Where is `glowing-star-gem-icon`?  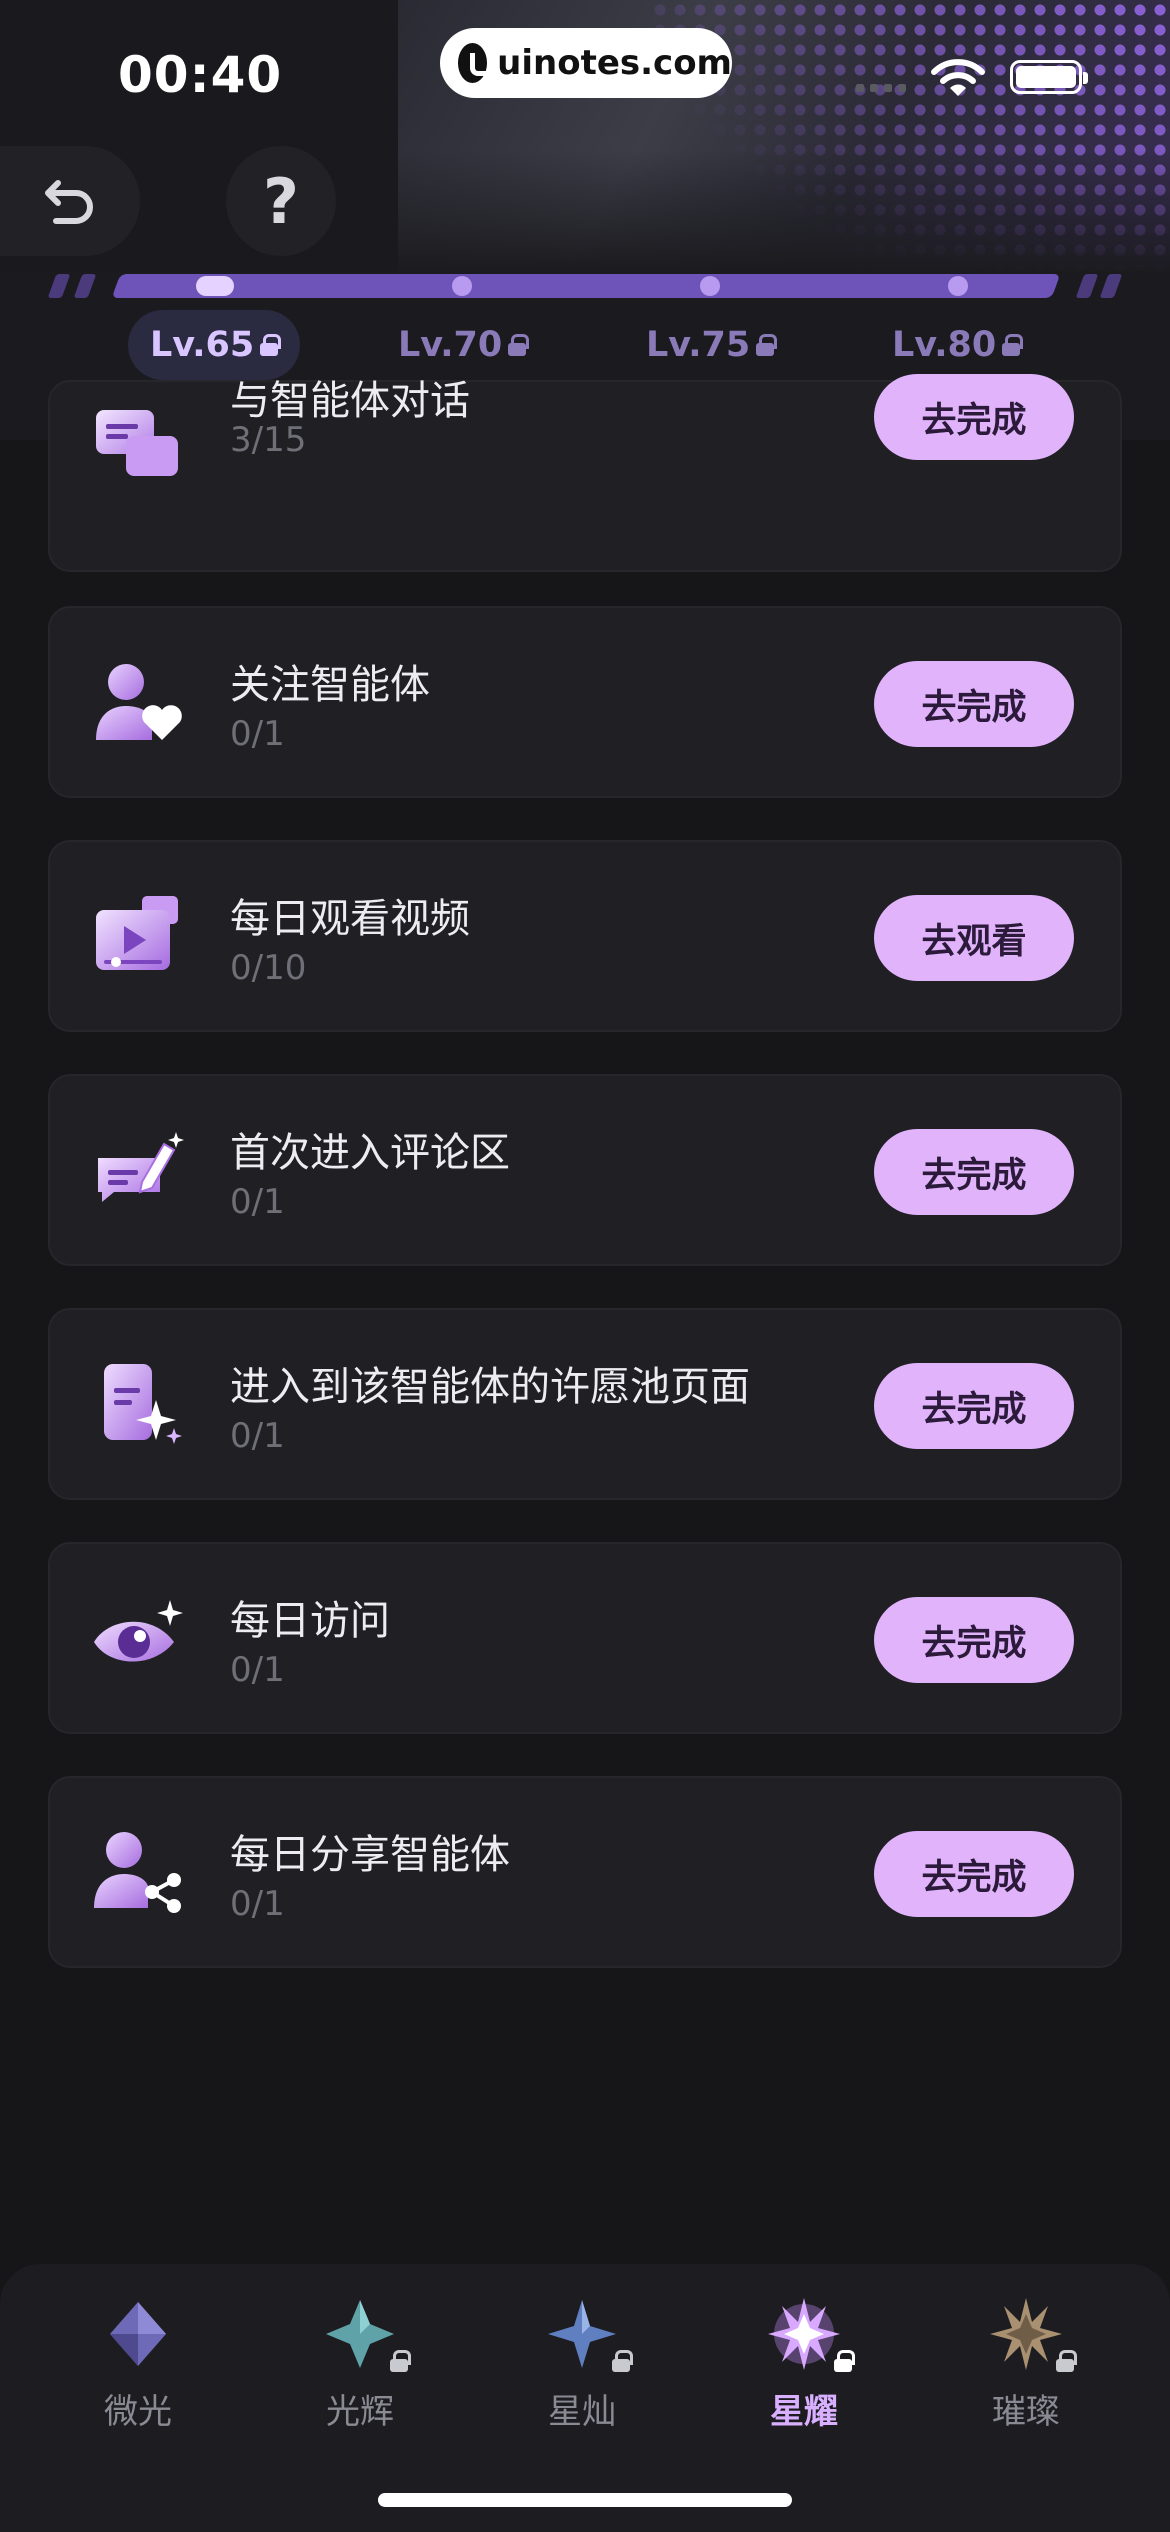 glowing-star-gem-icon is located at coordinates (804, 2334).